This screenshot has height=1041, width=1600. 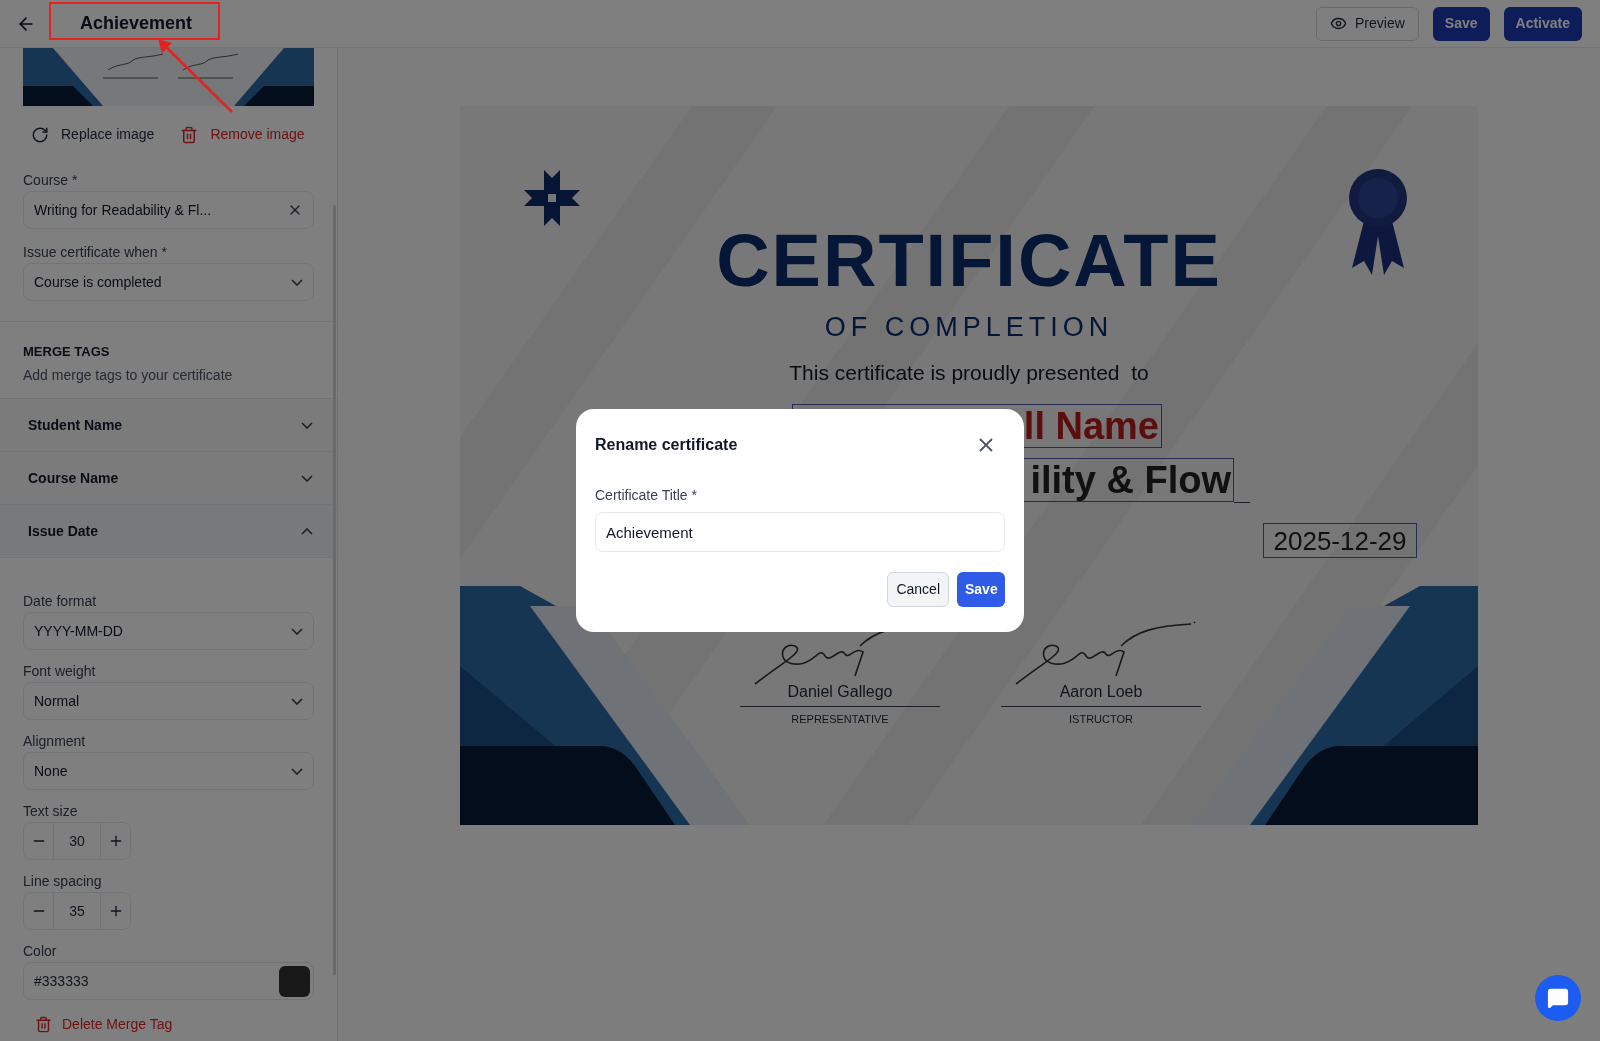 I want to click on field-label: Certificate Title *, so click(x=646, y=495).